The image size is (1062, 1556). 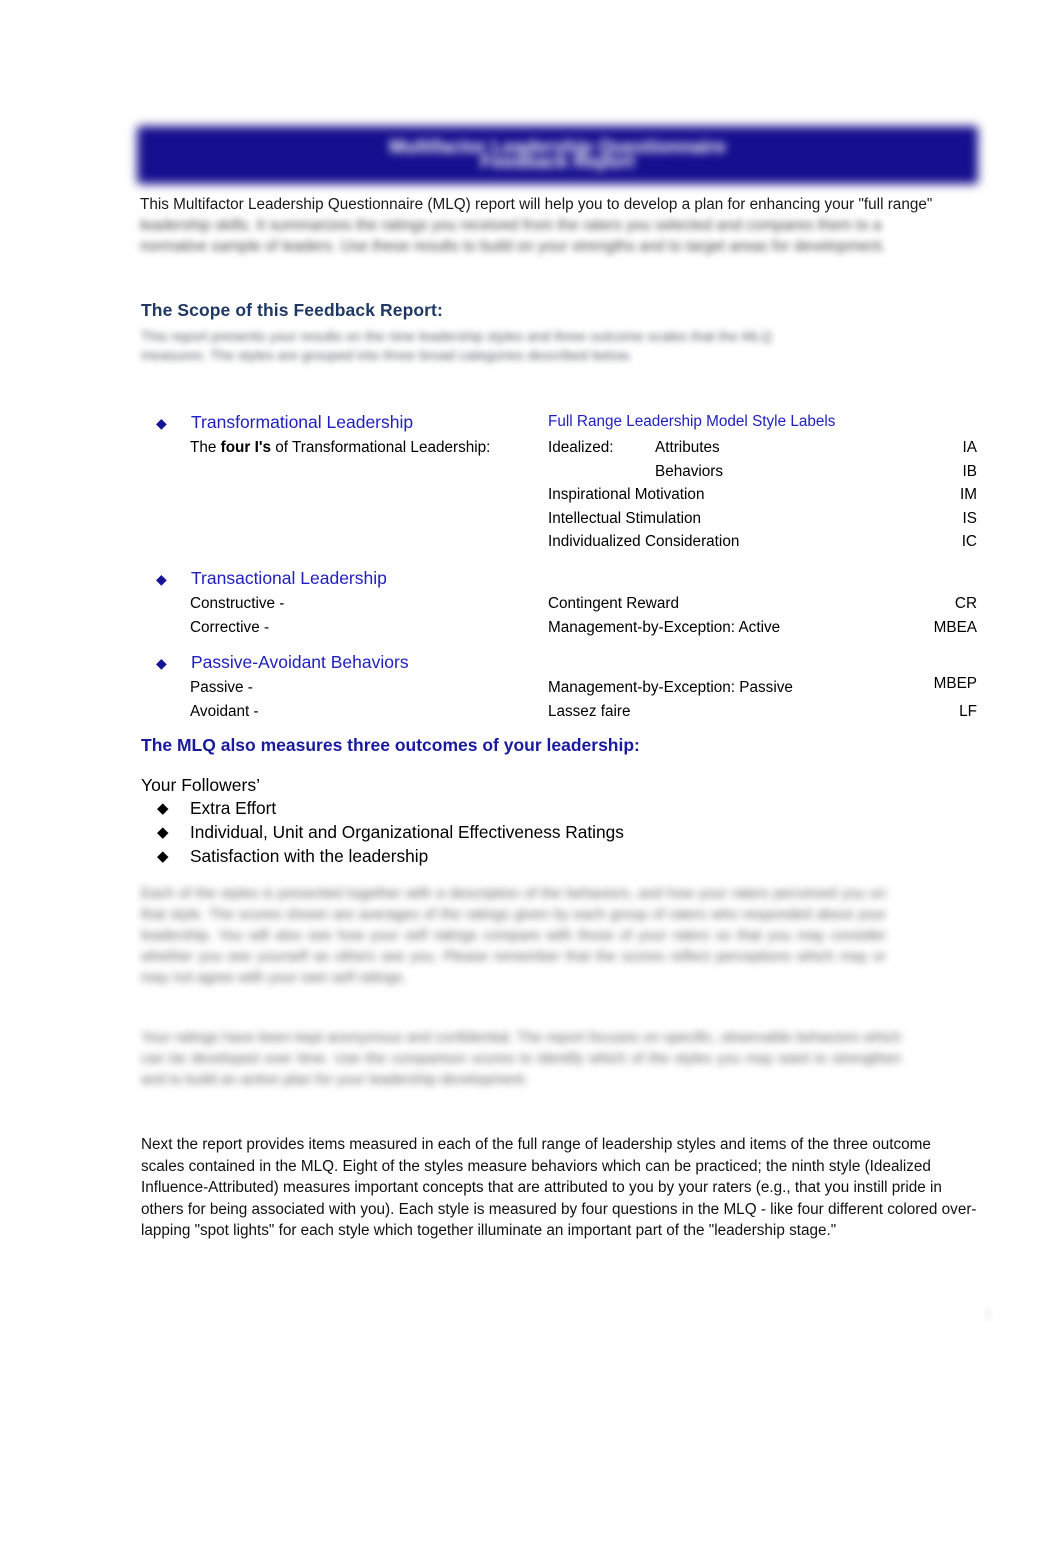 I want to click on full-range-model-heading: Full Range Leadership Model Style Labels, so click(x=692, y=421).